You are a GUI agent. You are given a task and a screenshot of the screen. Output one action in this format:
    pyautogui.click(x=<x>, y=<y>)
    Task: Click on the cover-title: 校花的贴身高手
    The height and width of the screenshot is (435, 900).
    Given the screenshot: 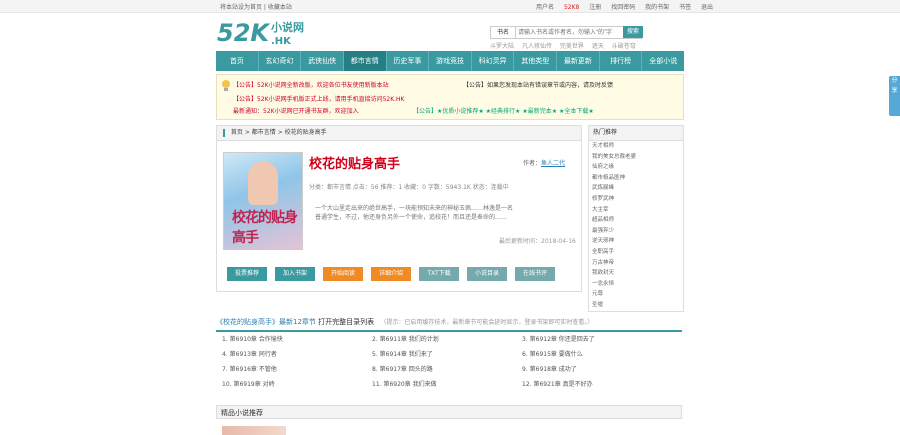 What is the action you would take?
    pyautogui.click(x=265, y=228)
    